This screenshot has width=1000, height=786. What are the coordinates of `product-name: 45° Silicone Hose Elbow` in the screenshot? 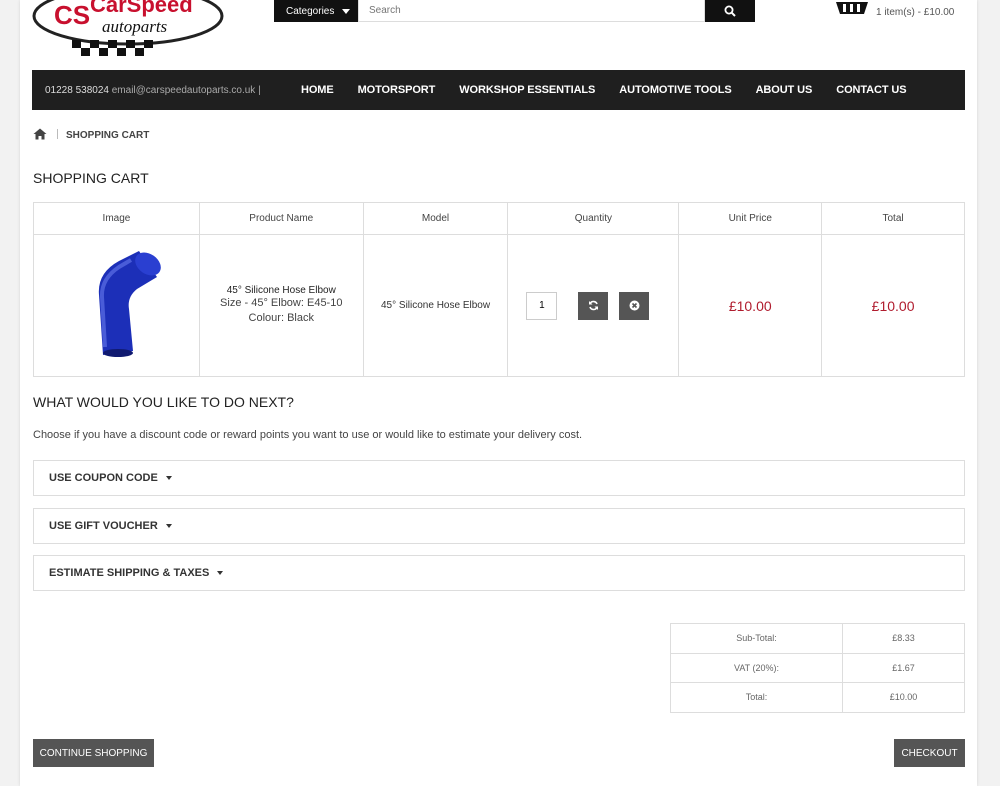 It's located at (281, 290).